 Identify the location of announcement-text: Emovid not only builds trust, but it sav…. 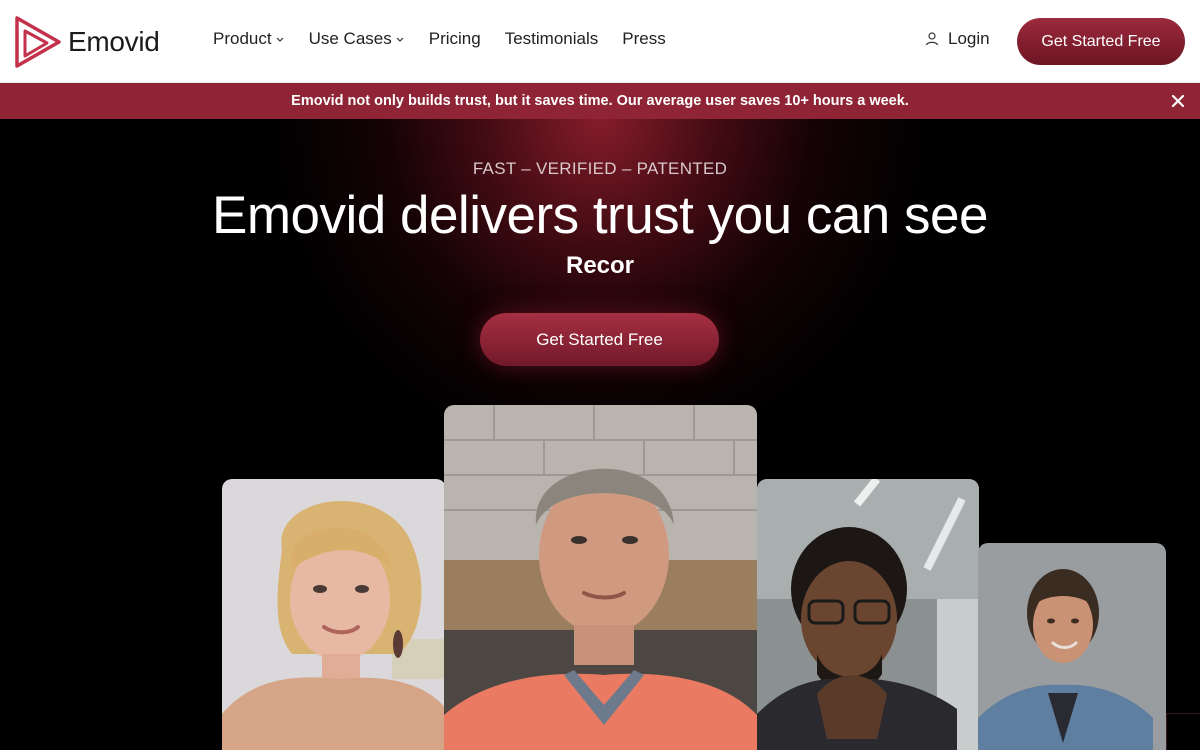
(600, 101).